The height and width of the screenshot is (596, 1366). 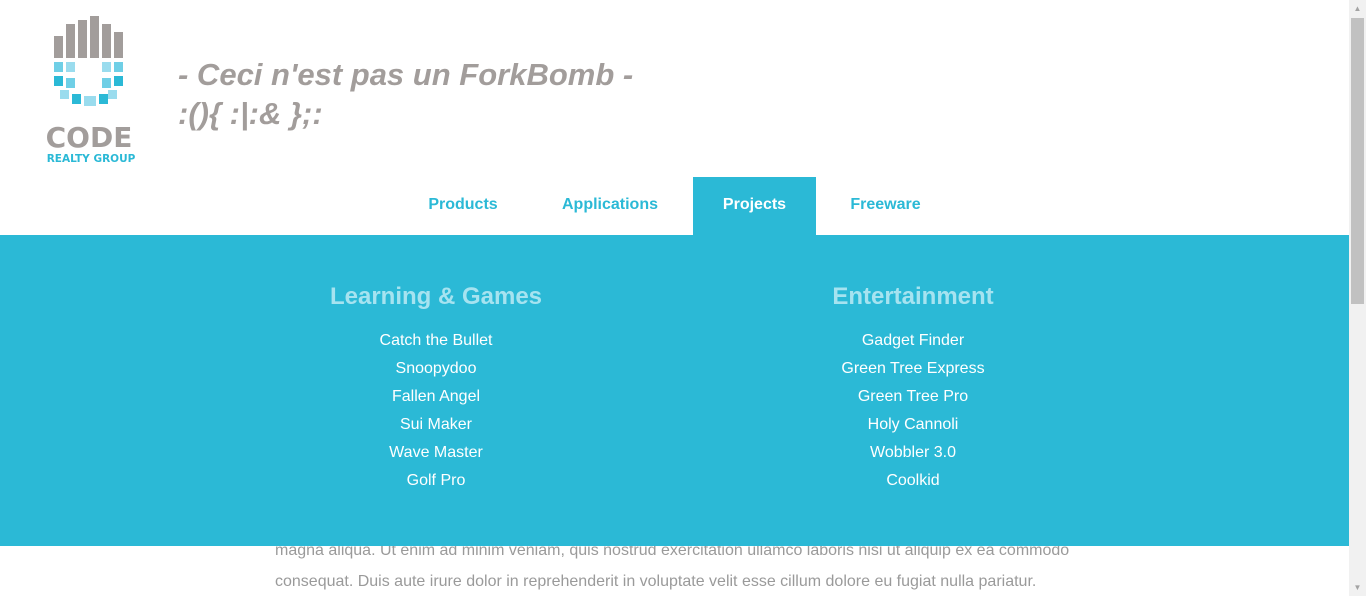 I want to click on menu-link-wave-master: Wave Master, so click(x=436, y=453).